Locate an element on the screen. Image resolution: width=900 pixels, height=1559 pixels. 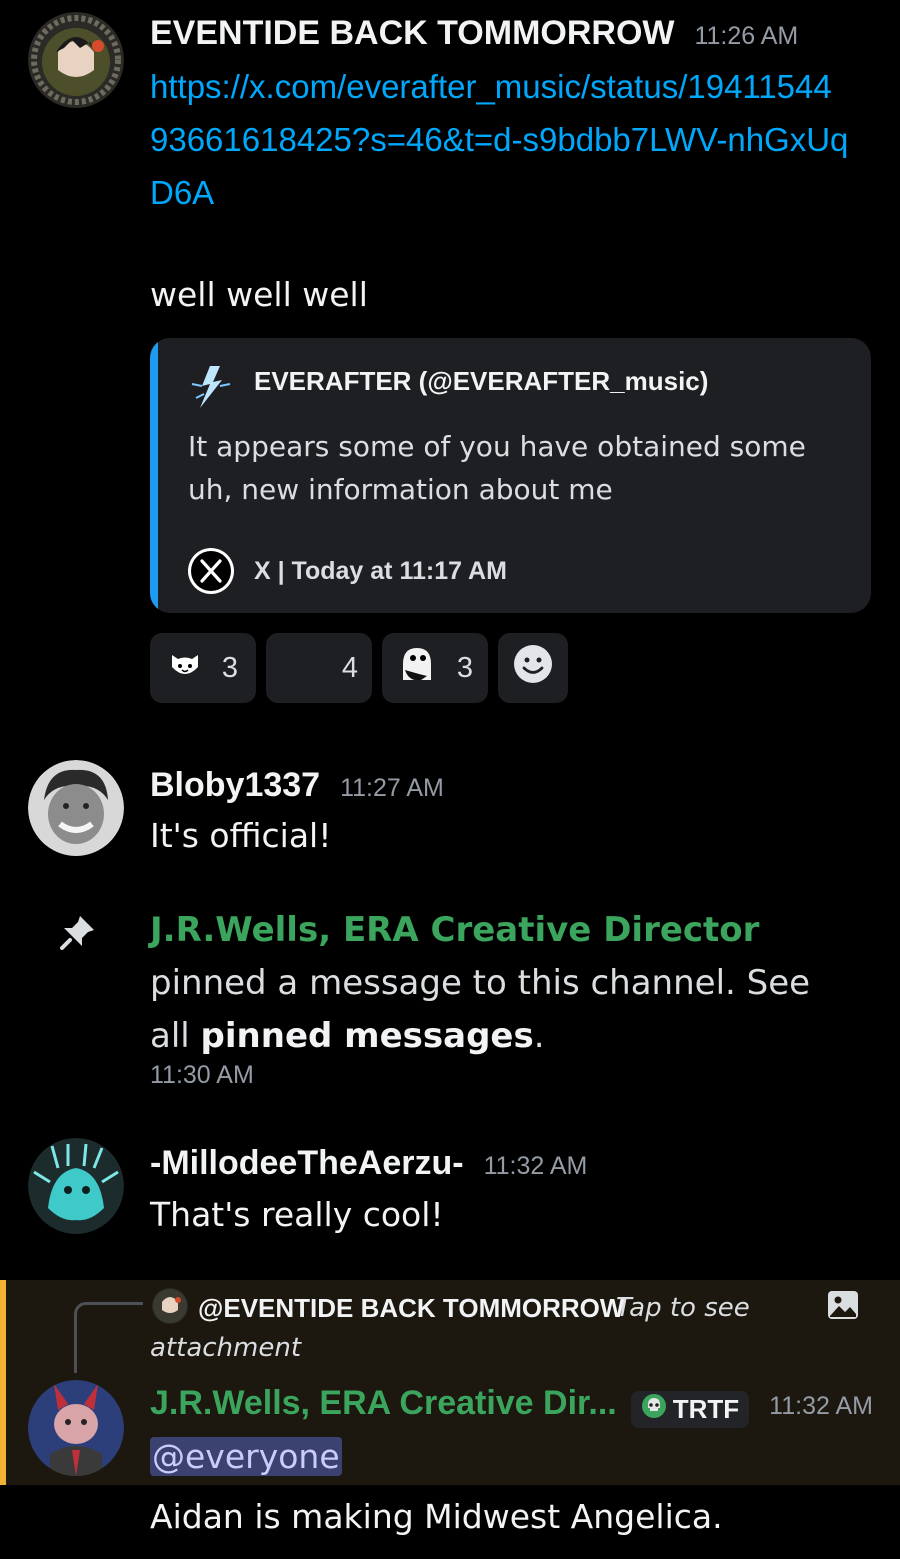
reaction-cat-face: 3 is located at coordinates (203, 668).